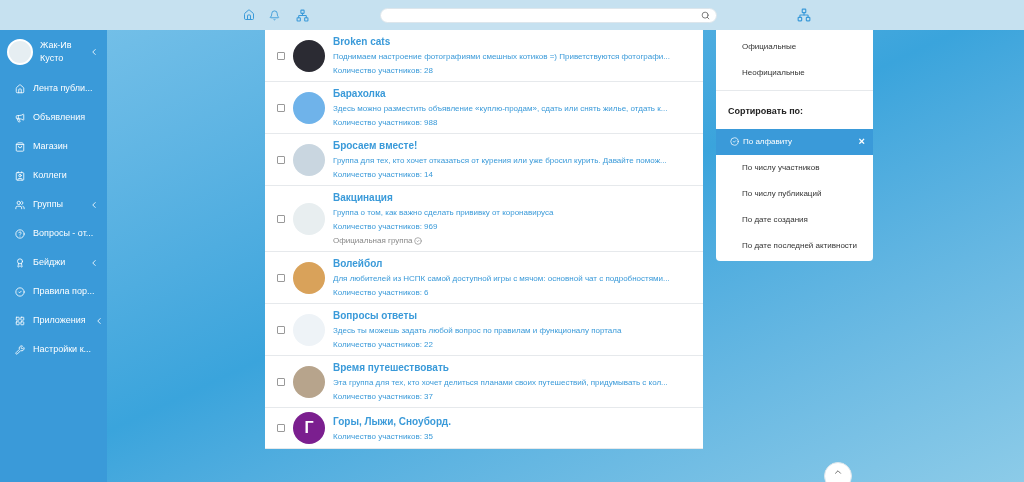 The image size is (1024, 482). What do you see at coordinates (20, 146) in the screenshot?
I see `bag-icon` at bounding box center [20, 146].